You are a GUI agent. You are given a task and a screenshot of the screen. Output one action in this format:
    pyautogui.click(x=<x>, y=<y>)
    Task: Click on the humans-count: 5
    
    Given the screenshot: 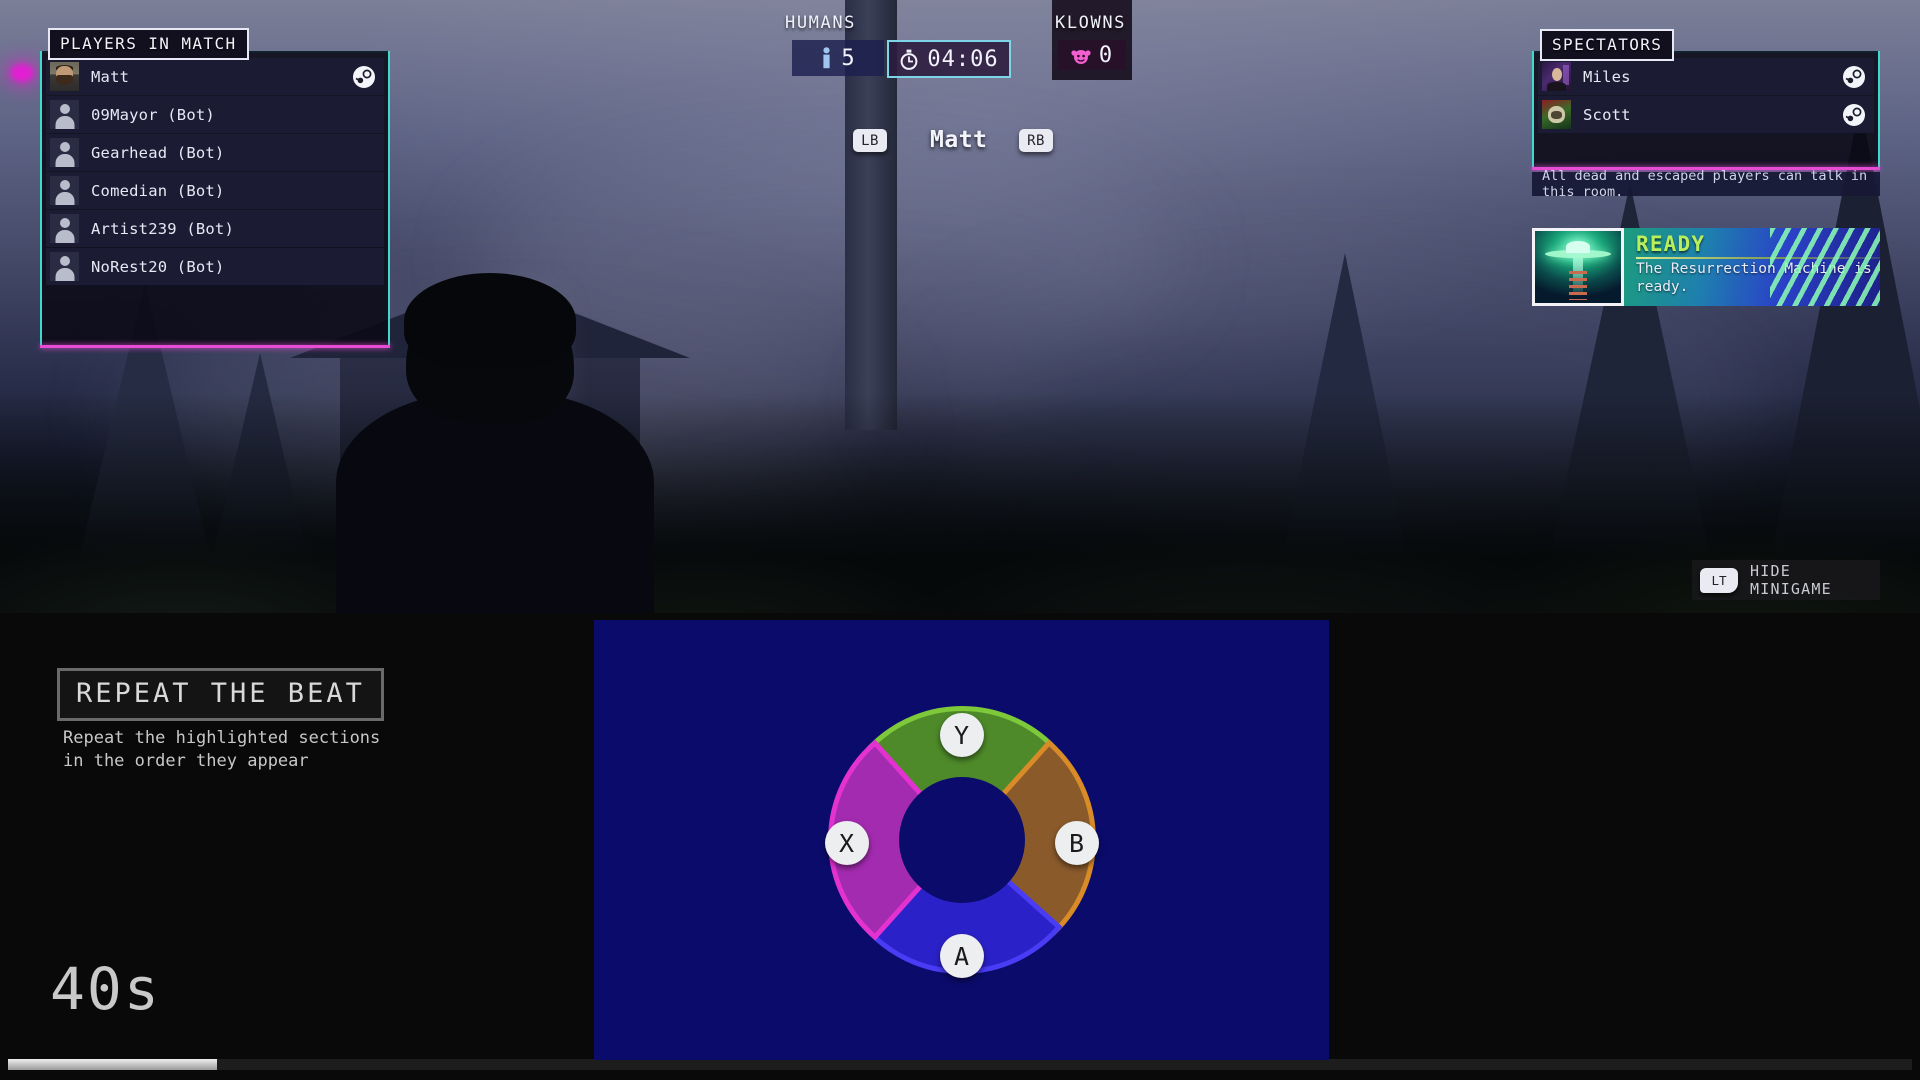 What is the action you would take?
    pyautogui.click(x=848, y=58)
    